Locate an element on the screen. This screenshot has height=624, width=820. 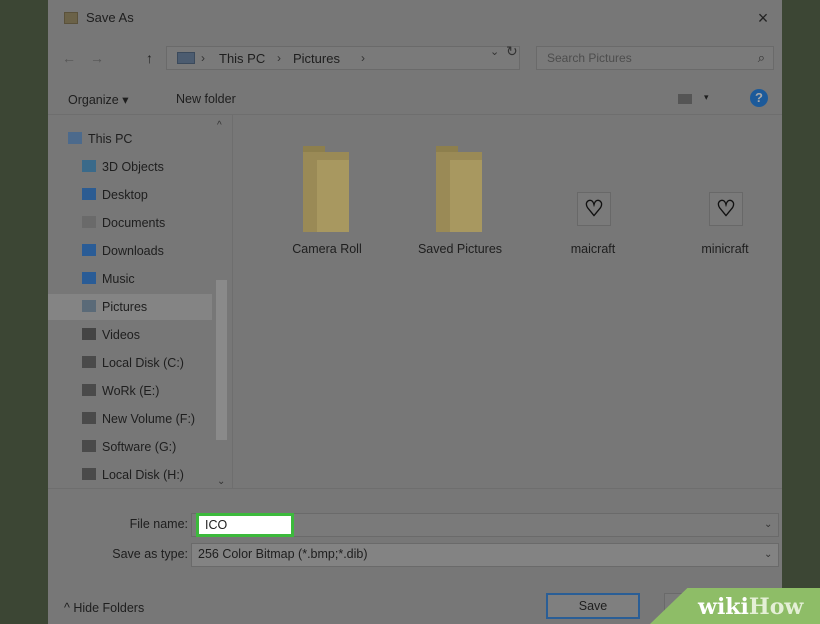
save-type-label: Save as type: is located at coordinates (150, 554).